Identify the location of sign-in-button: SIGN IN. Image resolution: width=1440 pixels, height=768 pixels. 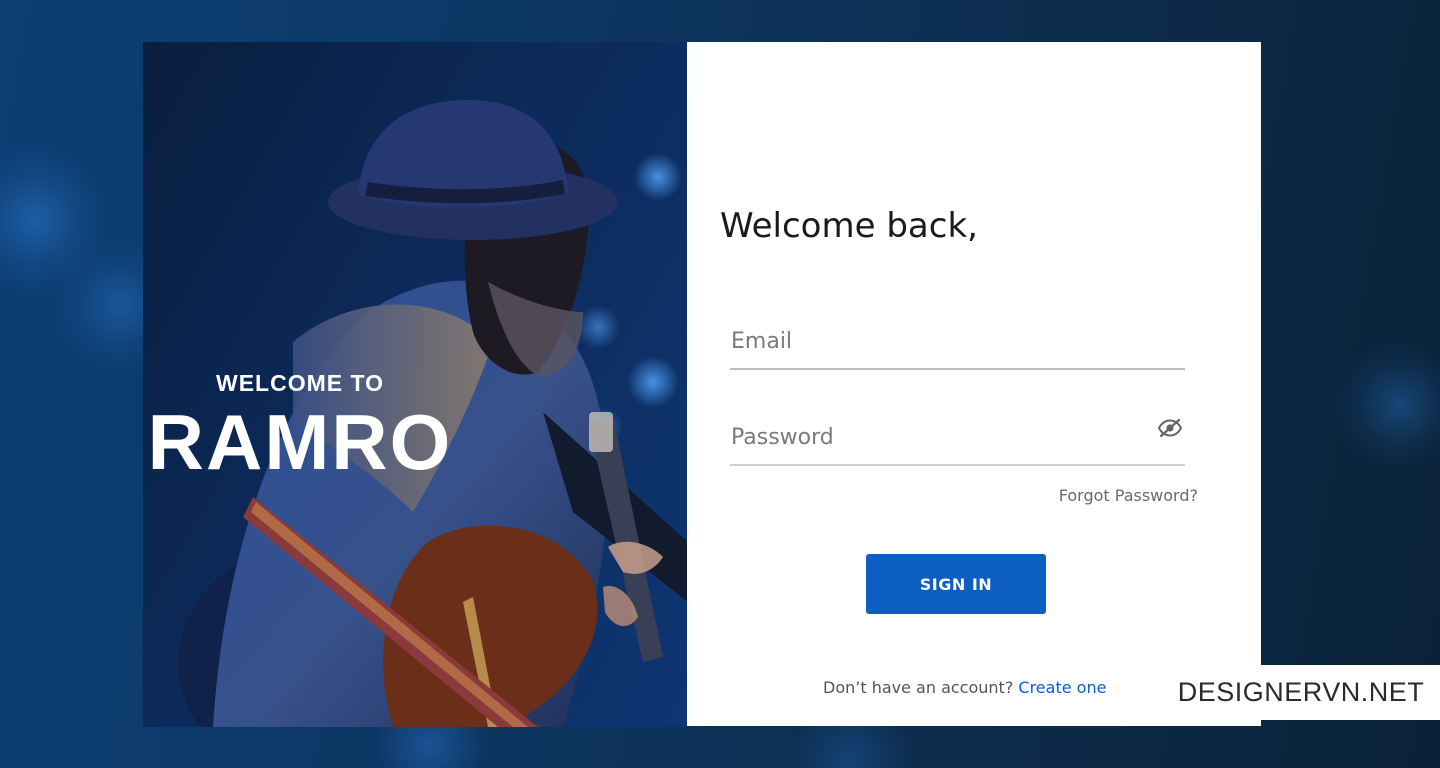
(956, 584).